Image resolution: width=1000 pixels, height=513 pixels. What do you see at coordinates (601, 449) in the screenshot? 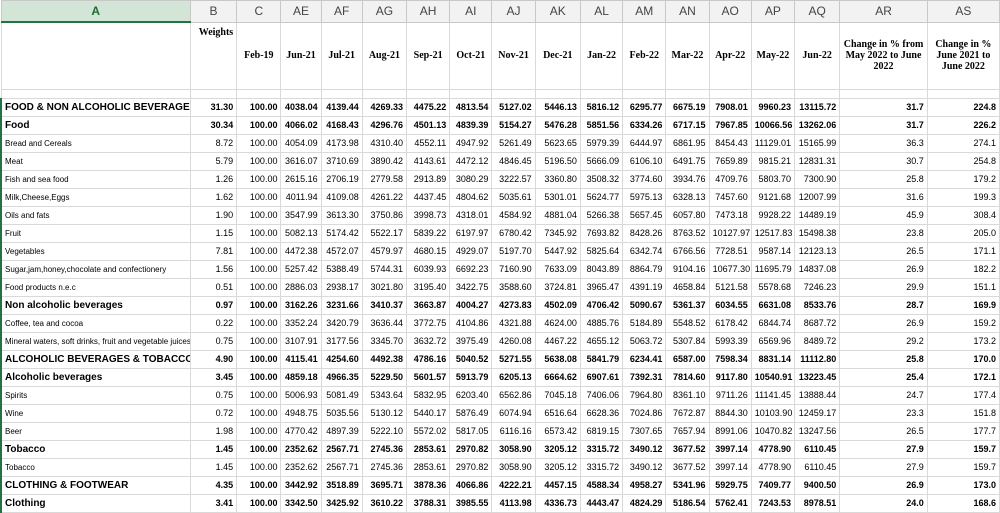
I see `index-value-cell: 3315.72` at bounding box center [601, 449].